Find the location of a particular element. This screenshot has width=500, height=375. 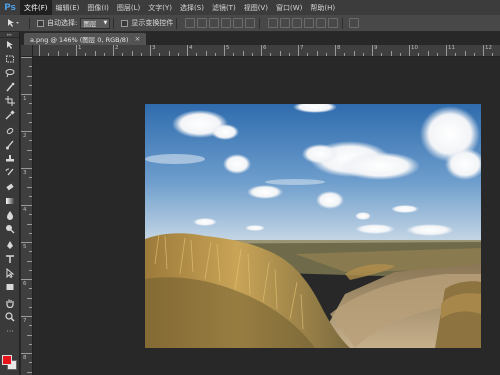

quick-select-tool-icon is located at coordinates (10, 87).